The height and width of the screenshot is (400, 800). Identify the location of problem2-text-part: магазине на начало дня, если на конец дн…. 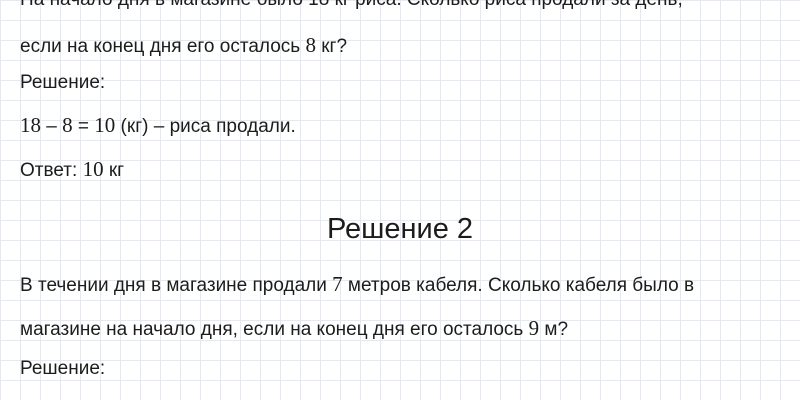
(274, 329).